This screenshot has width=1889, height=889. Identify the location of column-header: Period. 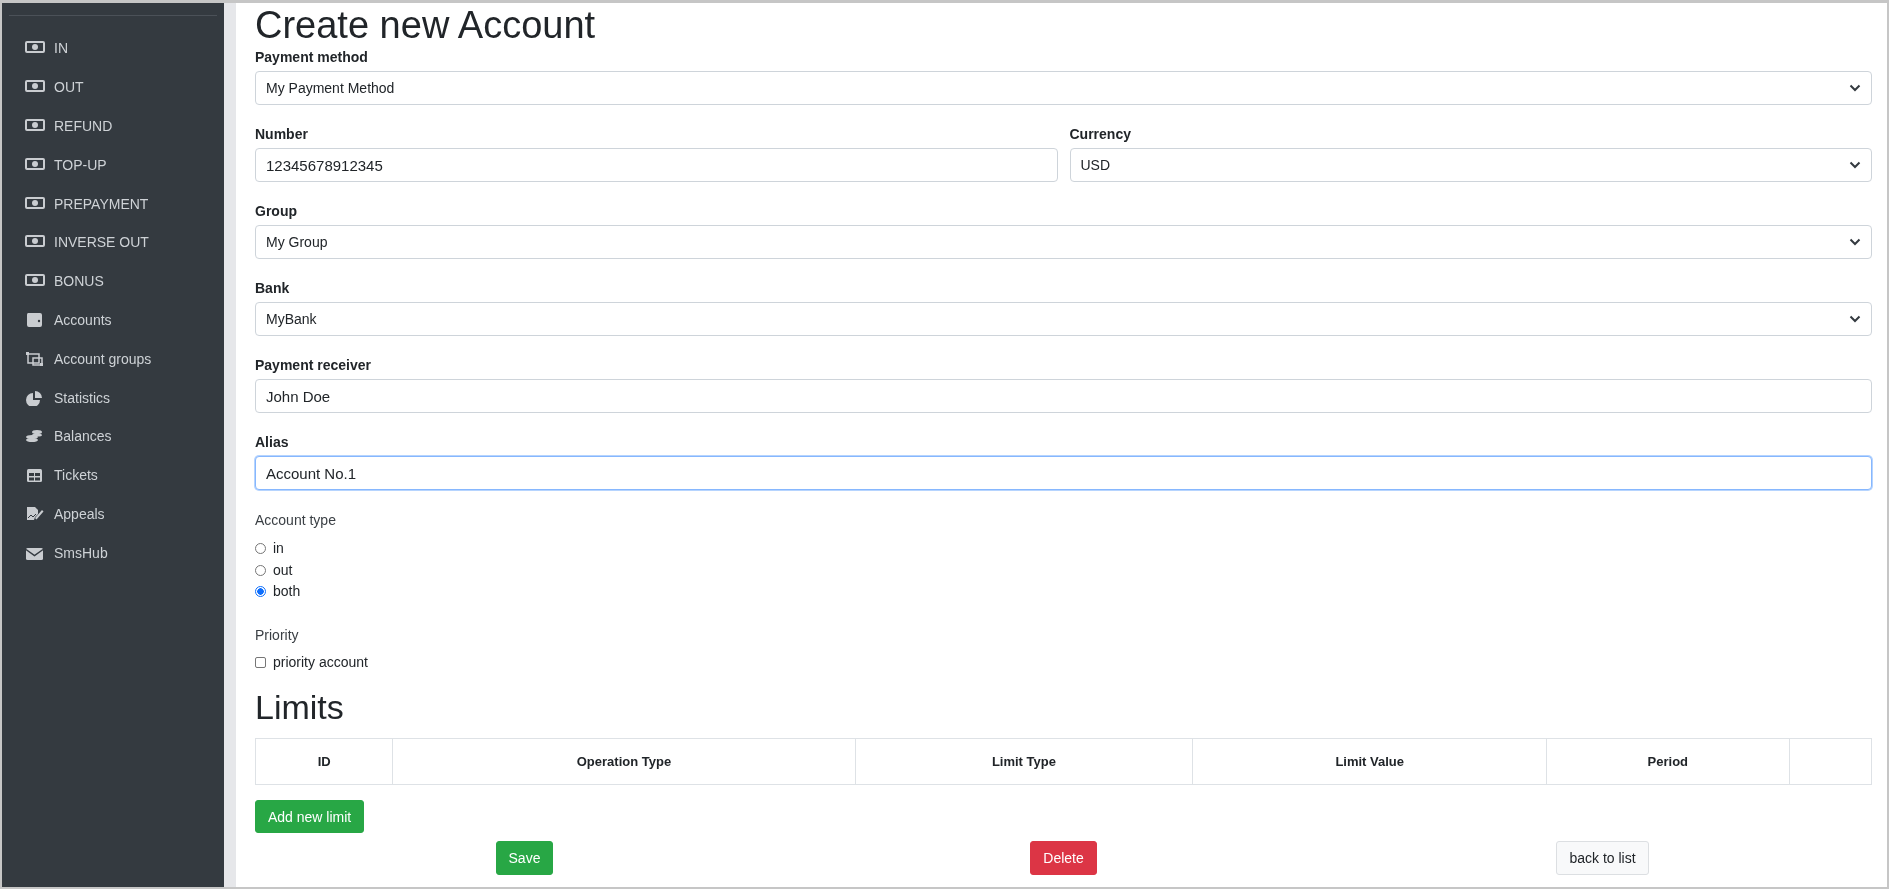
(1668, 761).